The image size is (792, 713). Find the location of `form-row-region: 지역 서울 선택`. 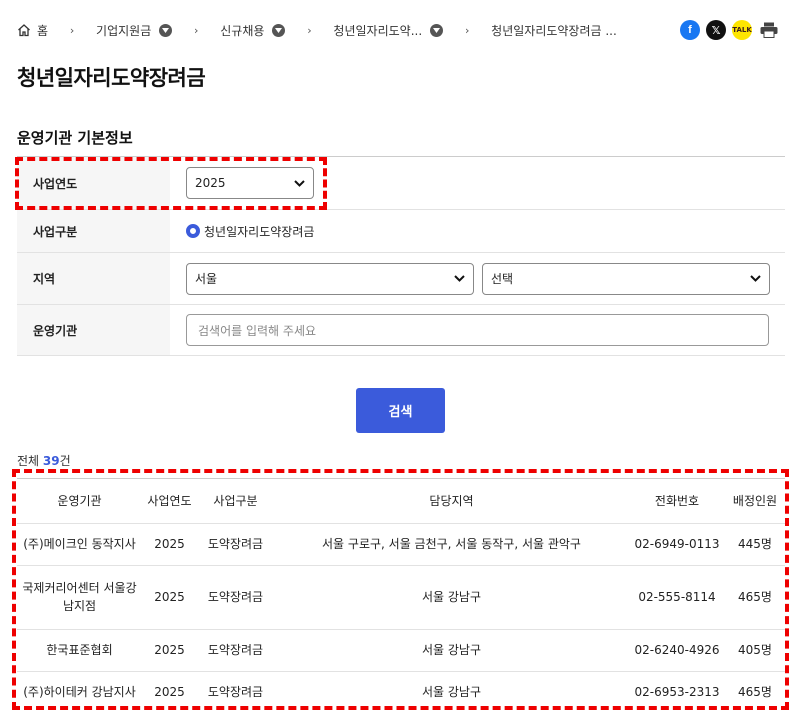

form-row-region: 지역 서울 선택 is located at coordinates (401, 279).